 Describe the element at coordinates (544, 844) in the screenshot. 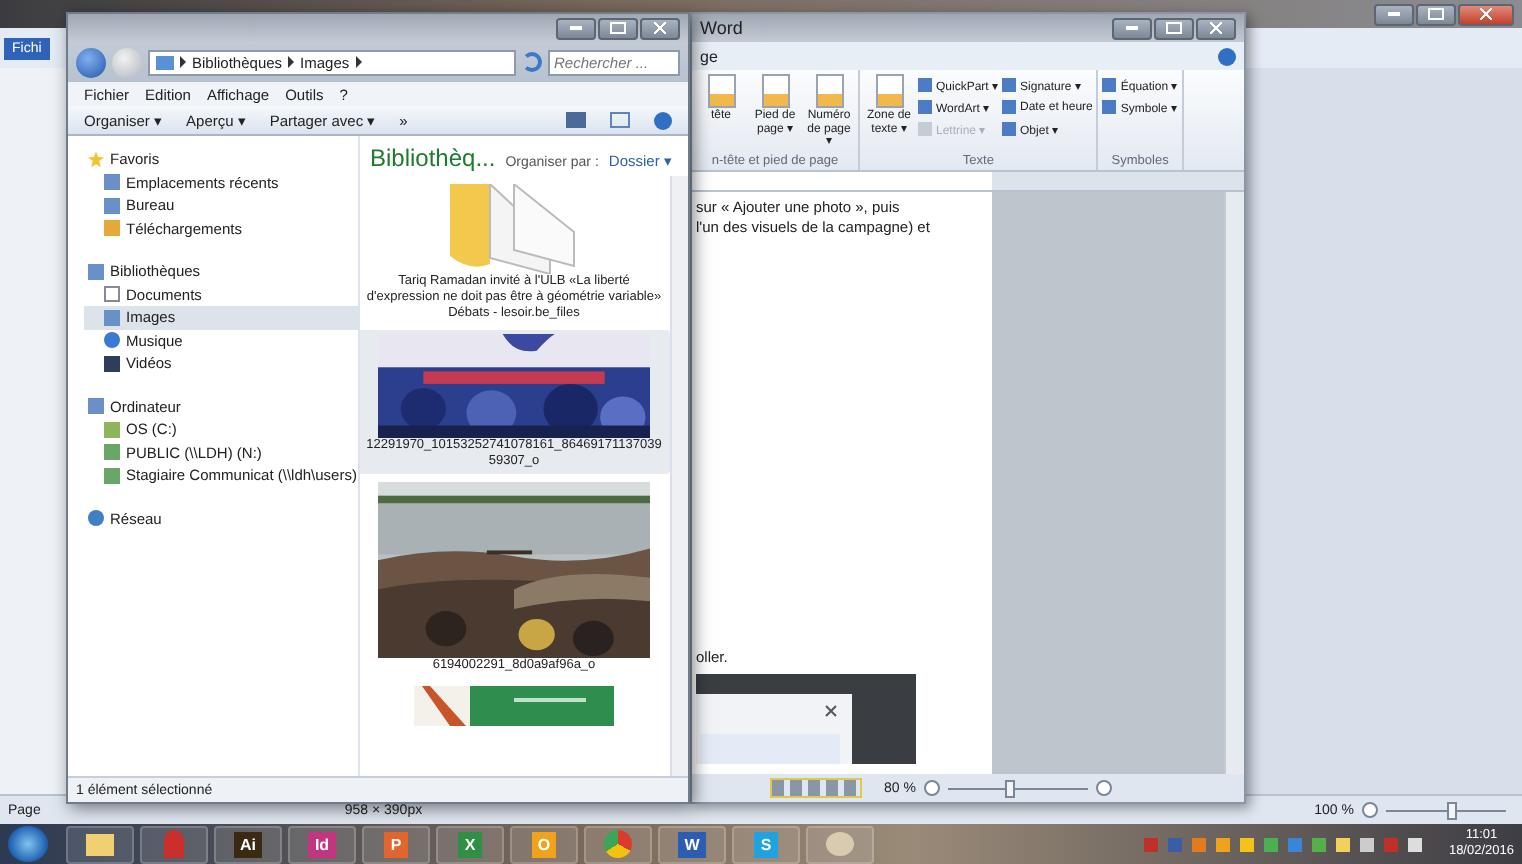

I see `app-icon: O` at that location.